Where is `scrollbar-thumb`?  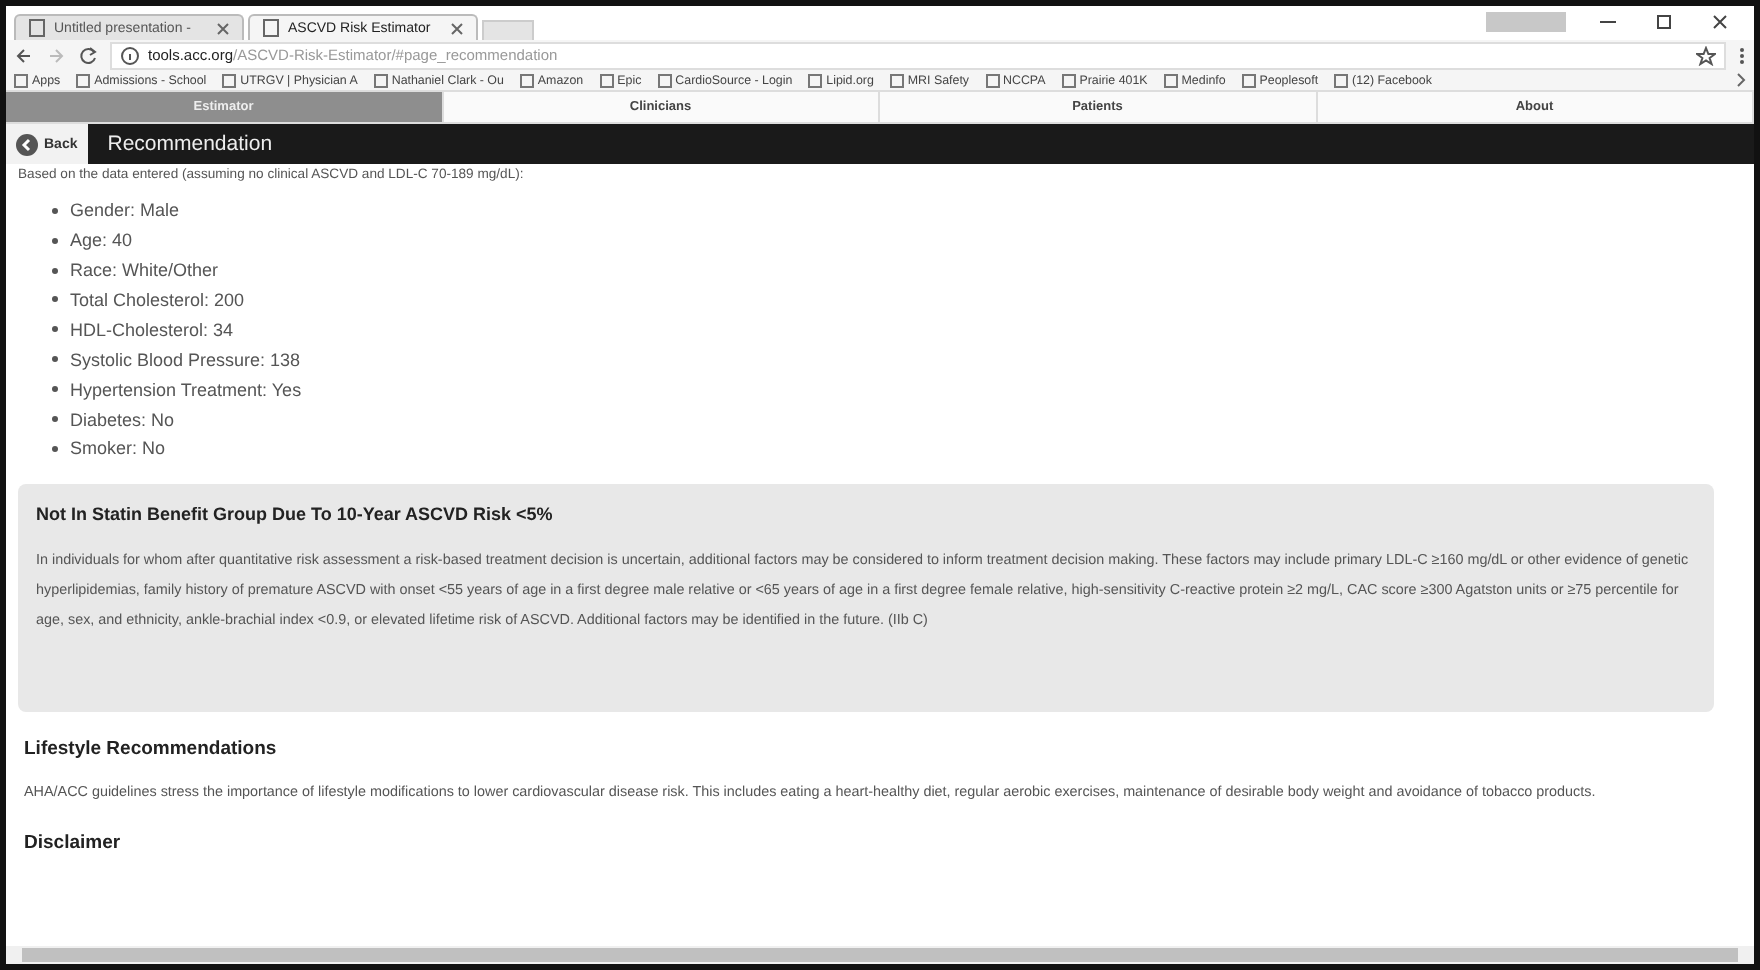 scrollbar-thumb is located at coordinates (880, 955).